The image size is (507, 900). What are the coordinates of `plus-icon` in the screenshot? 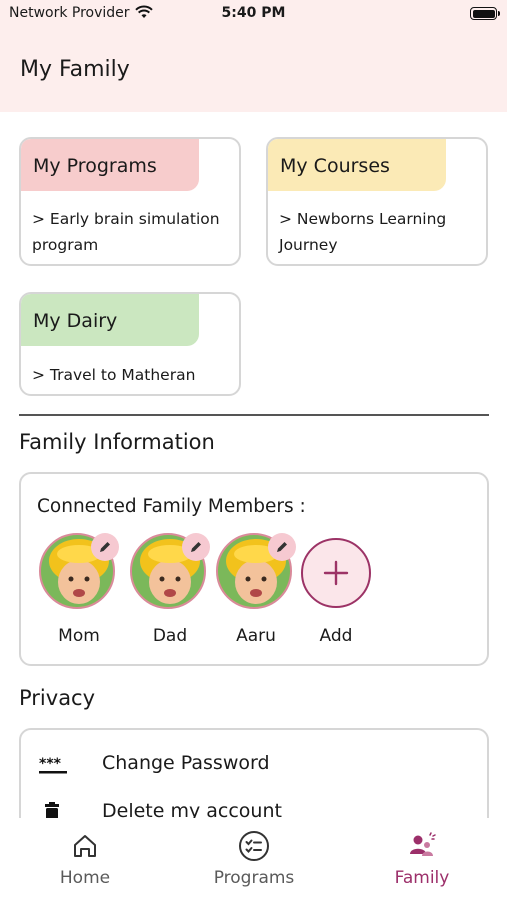 It's located at (336, 573).